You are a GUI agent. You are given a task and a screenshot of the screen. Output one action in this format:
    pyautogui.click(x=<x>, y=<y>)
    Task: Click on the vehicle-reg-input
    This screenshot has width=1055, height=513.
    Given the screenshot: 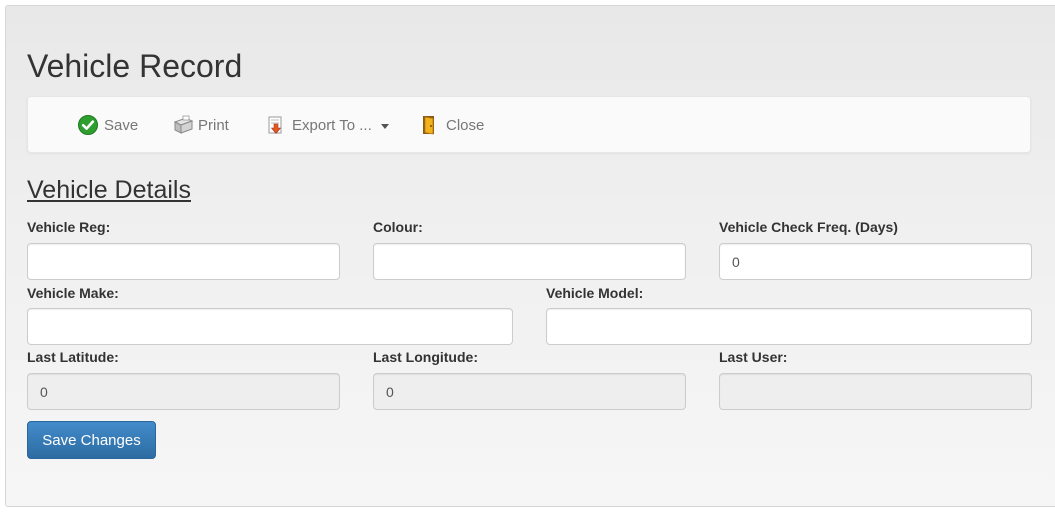 What is the action you would take?
    pyautogui.click(x=183, y=261)
    